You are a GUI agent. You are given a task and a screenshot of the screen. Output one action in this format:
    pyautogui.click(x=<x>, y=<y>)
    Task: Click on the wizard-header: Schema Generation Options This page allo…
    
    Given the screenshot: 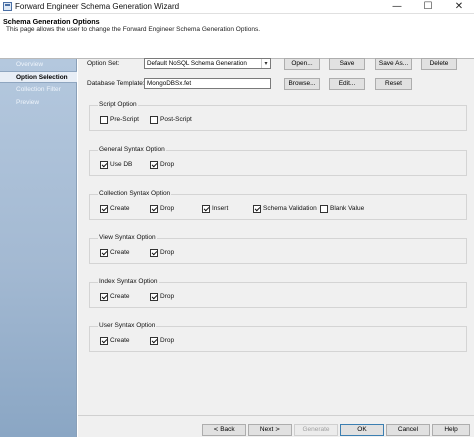 What is the action you would take?
    pyautogui.click(x=237, y=37)
    